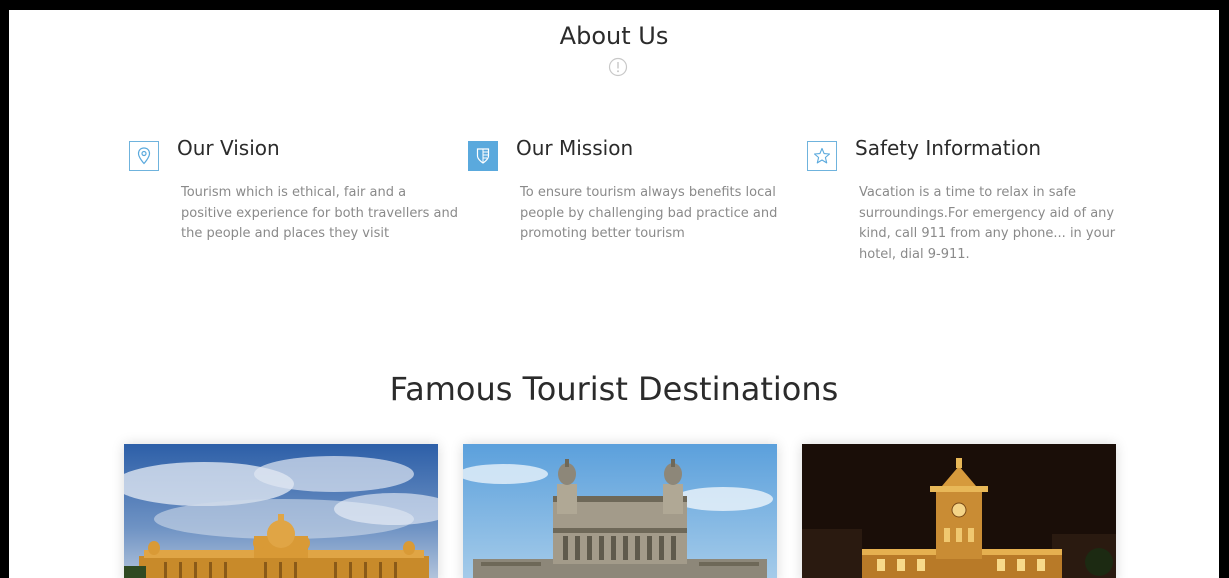  Describe the element at coordinates (948, 148) in the screenshot. I see `feature-title: Safety Information` at that location.